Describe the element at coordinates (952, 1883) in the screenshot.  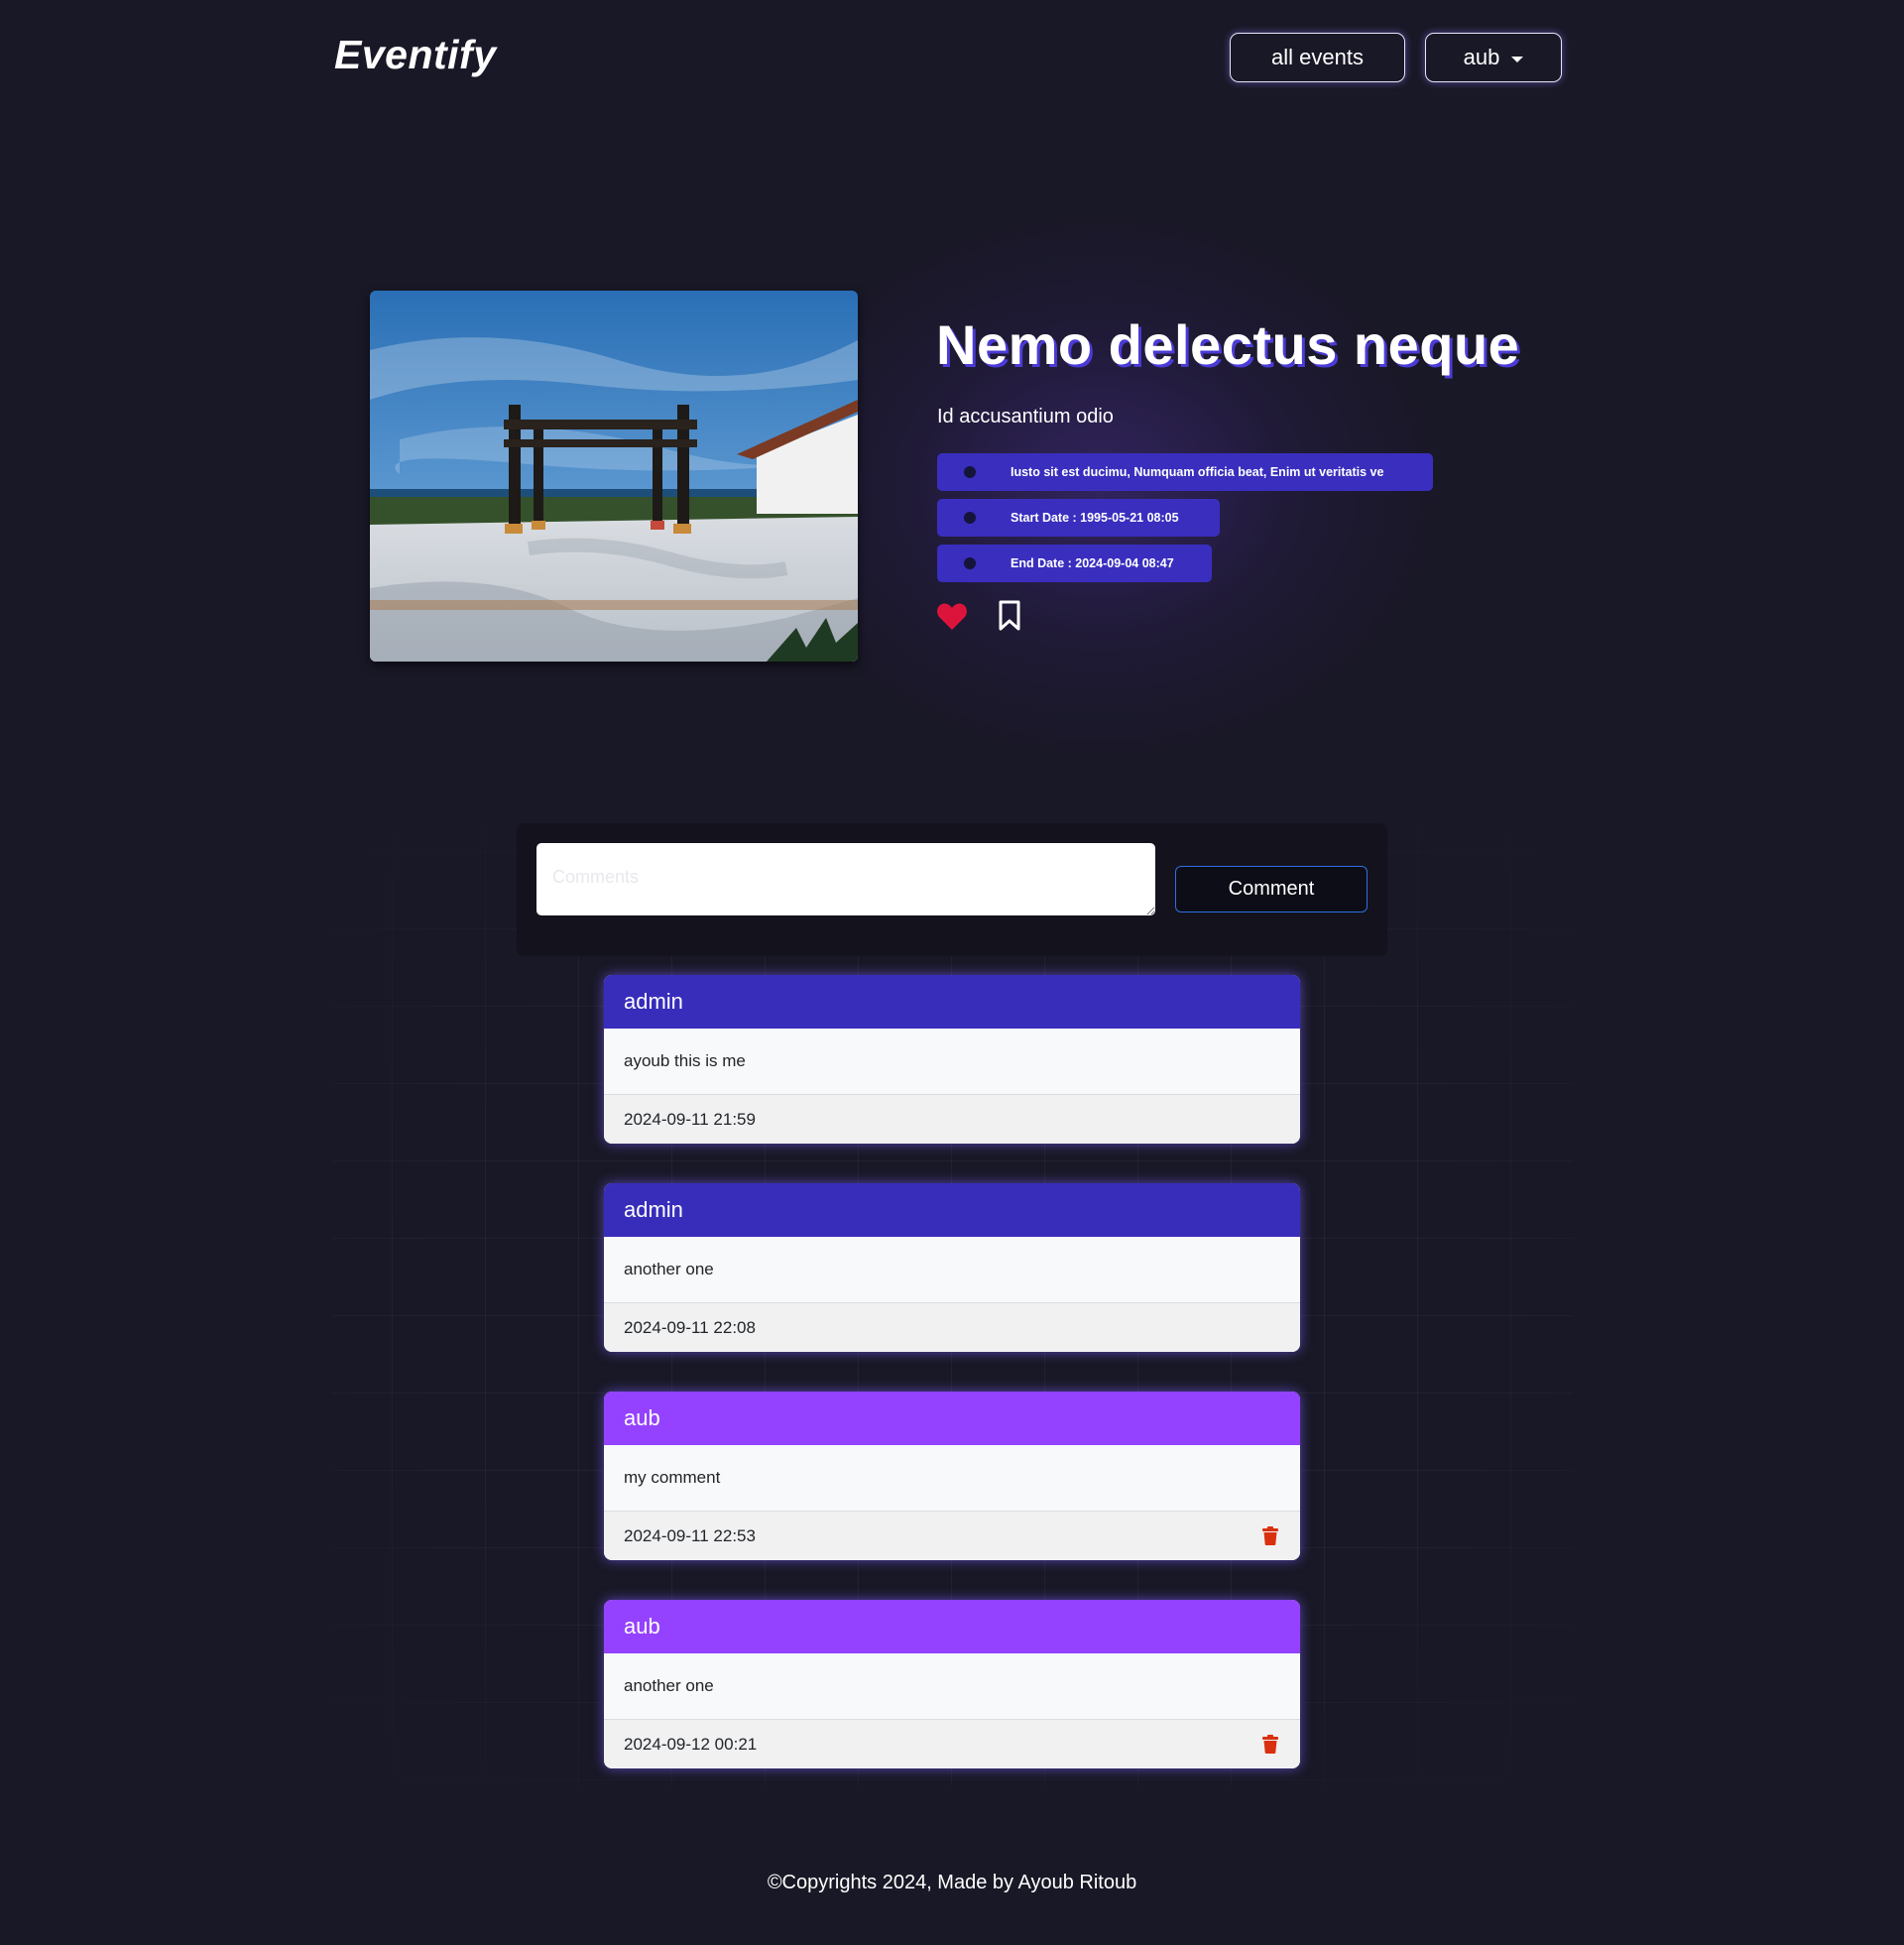
I see `footer-copyright: ©Copyrights 2024, Made by Ayoub Ritoub` at that location.